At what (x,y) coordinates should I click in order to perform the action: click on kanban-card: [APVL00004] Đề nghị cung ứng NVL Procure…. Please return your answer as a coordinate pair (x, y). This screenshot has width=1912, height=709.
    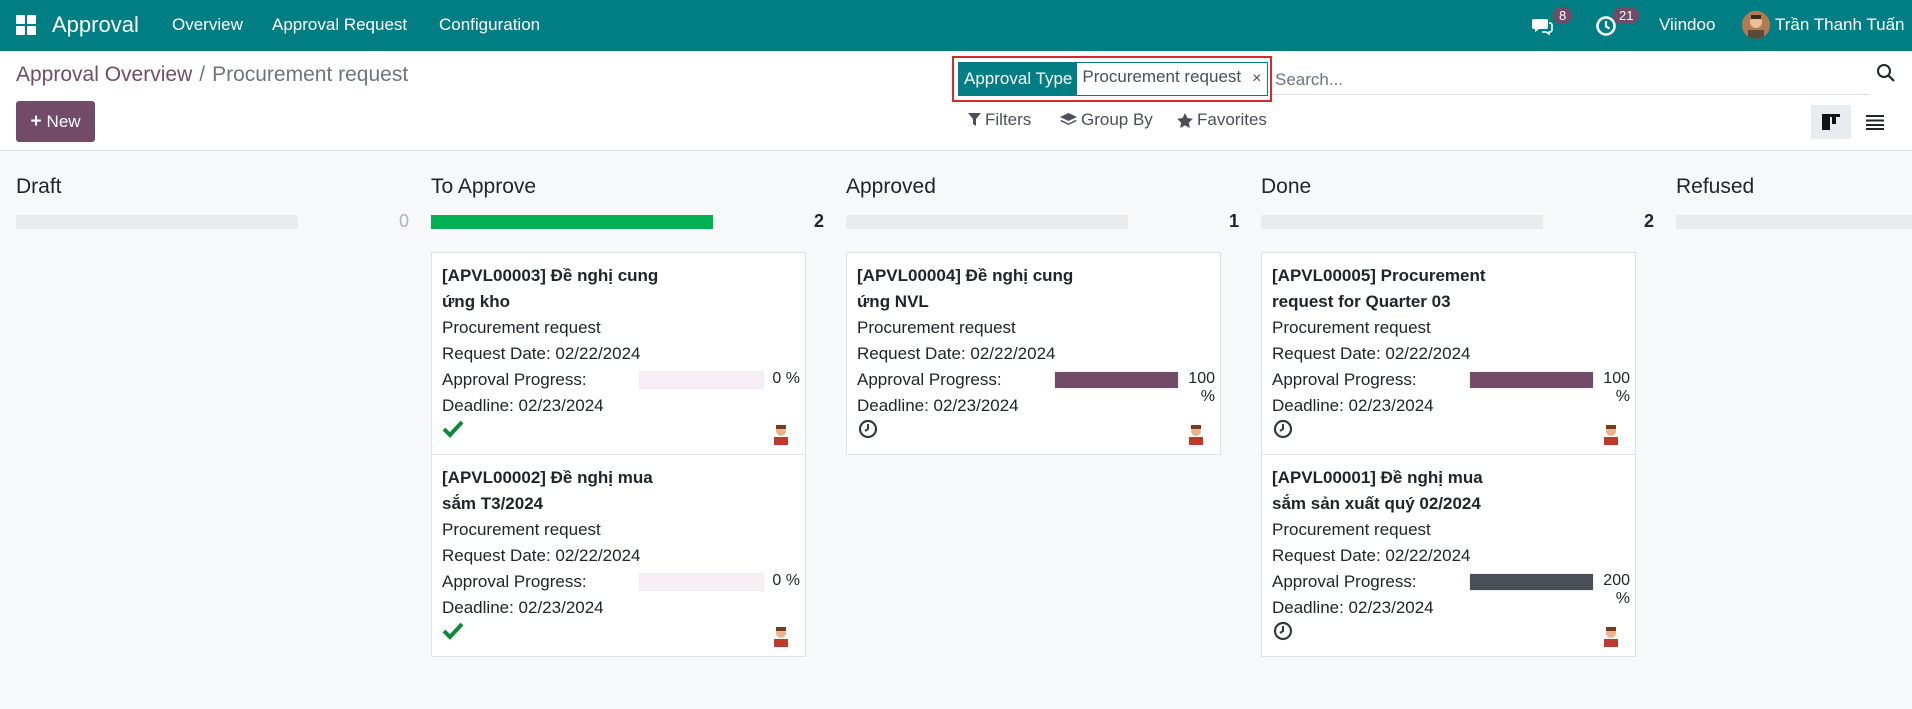
    Looking at the image, I should click on (1033, 353).